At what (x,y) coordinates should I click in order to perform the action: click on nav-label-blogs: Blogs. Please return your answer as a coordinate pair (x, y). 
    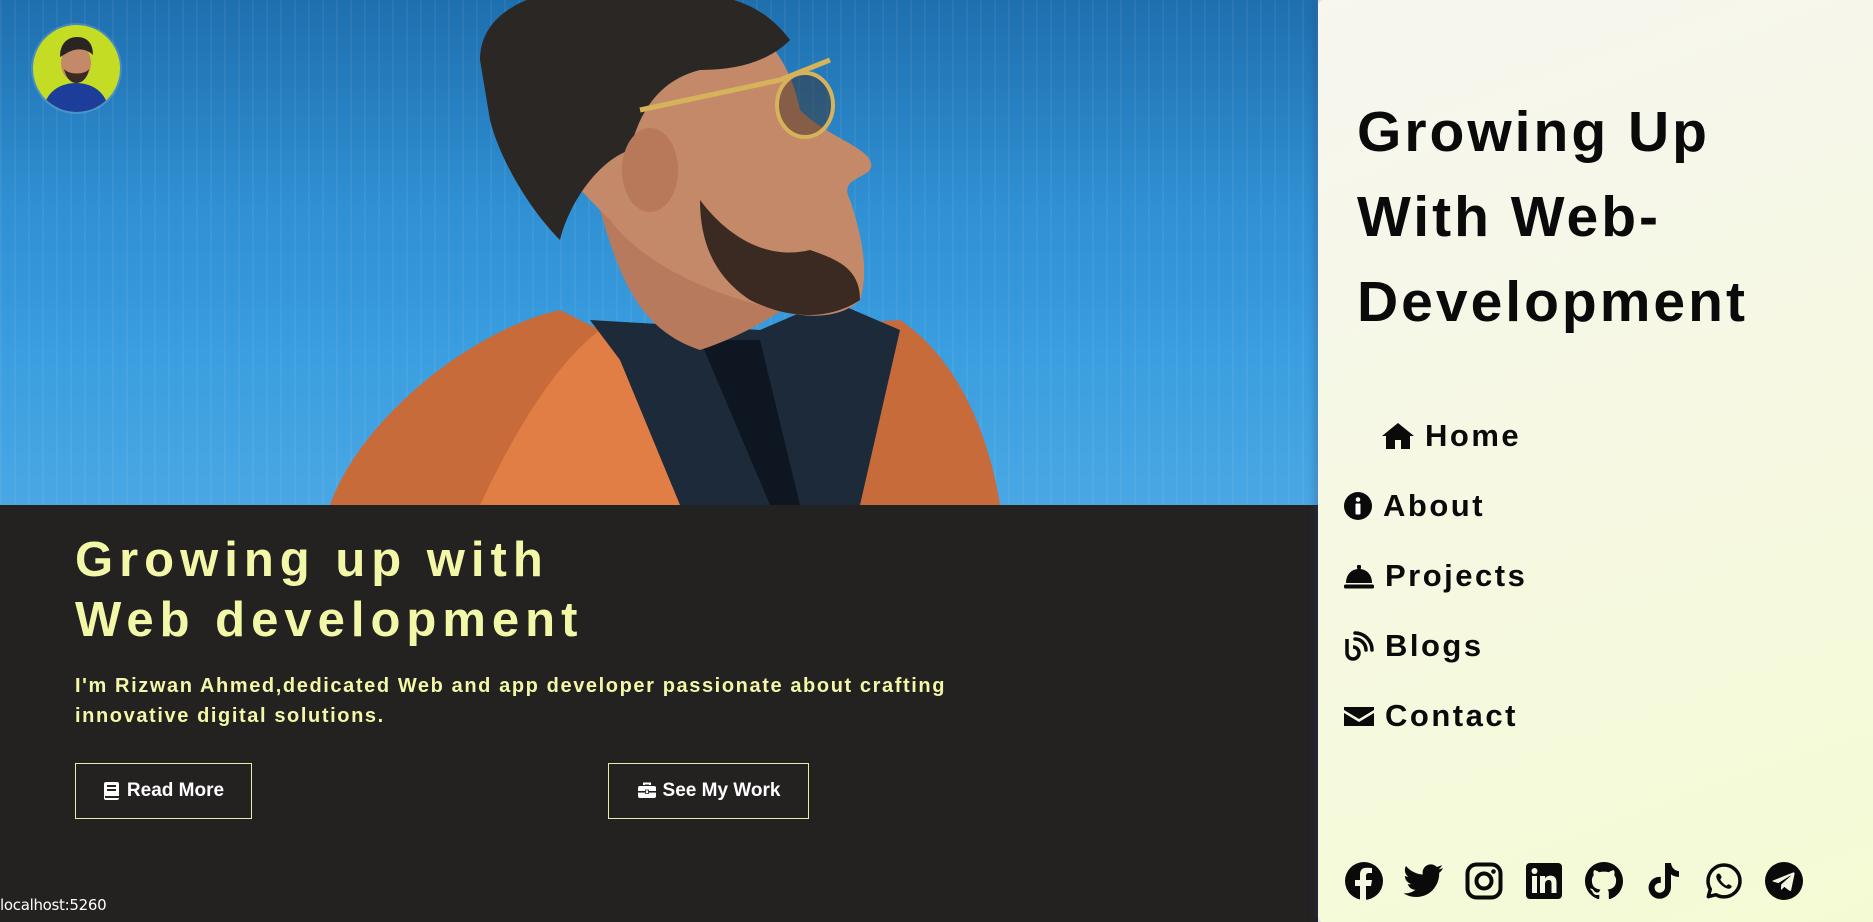
    Looking at the image, I should click on (1434, 645).